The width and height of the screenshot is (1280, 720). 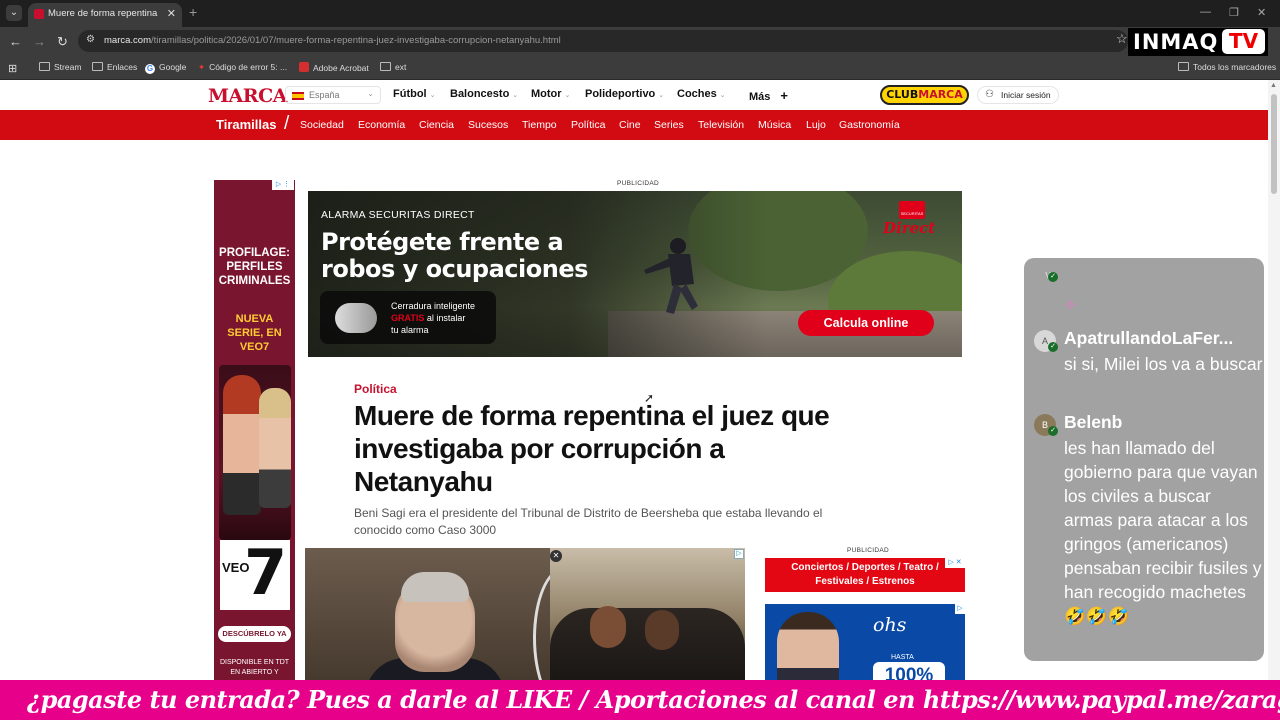 I want to click on tab-title: Muere de forma repentina el juez, so click(x=104, y=13).